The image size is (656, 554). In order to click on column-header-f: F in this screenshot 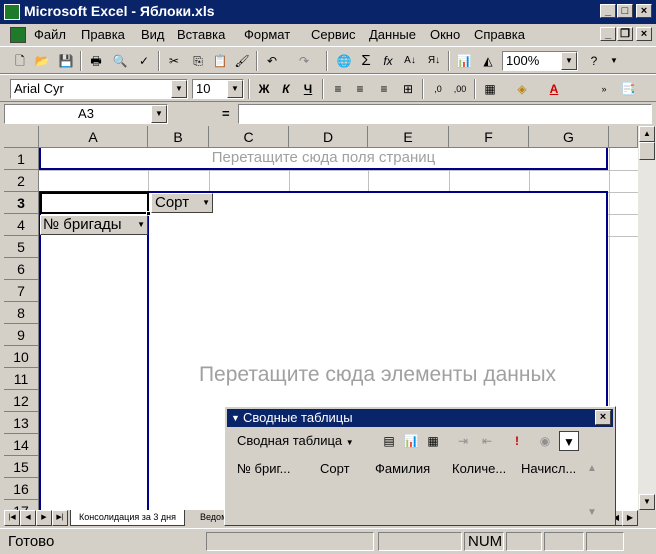, I will do `click(489, 137)`.